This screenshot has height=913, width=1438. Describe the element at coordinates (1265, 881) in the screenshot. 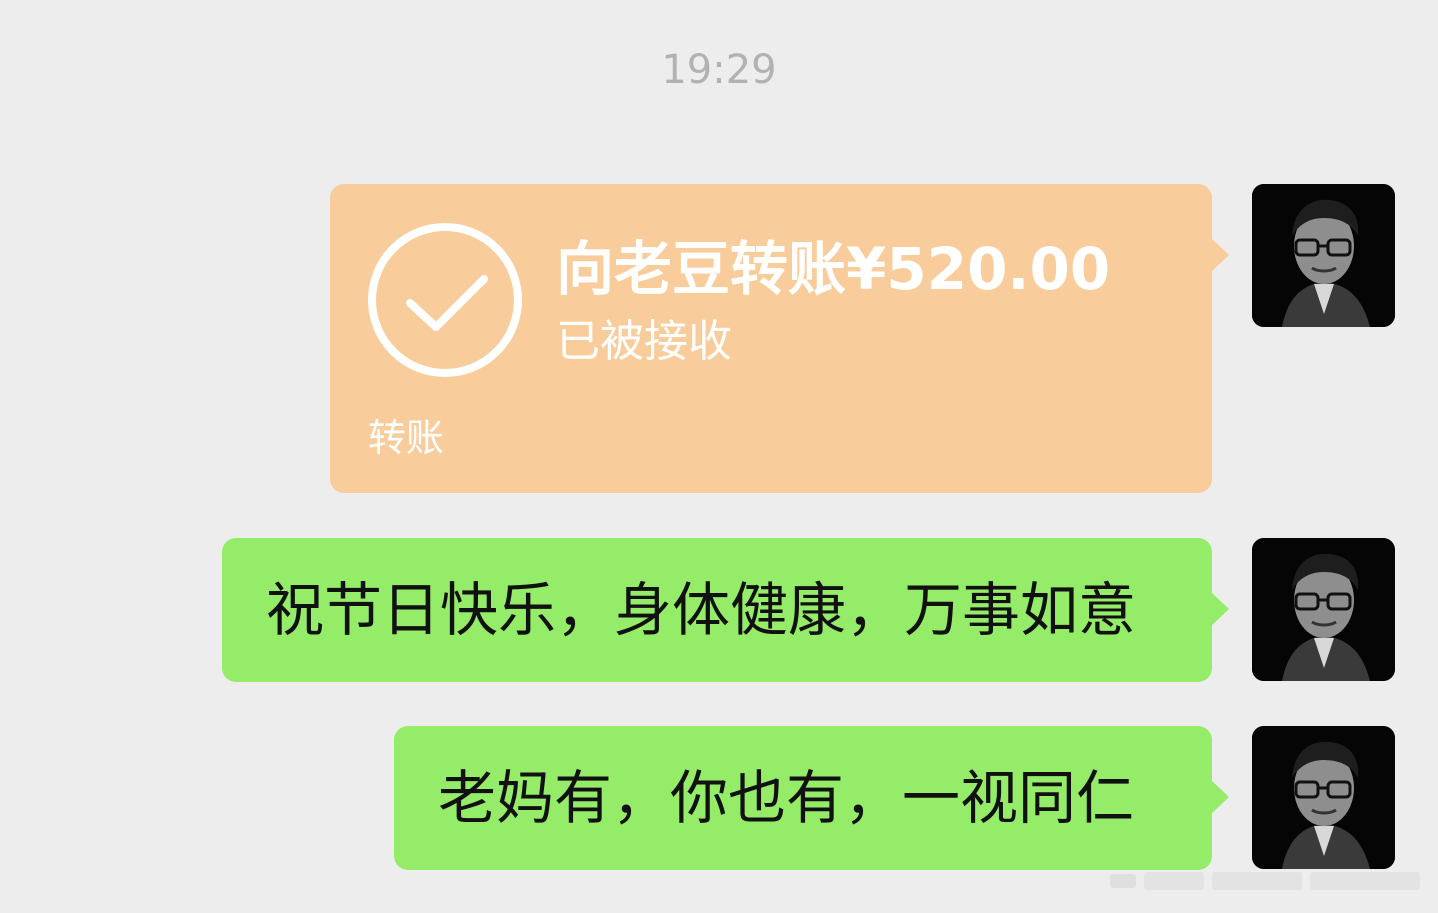

I see `watermark` at that location.